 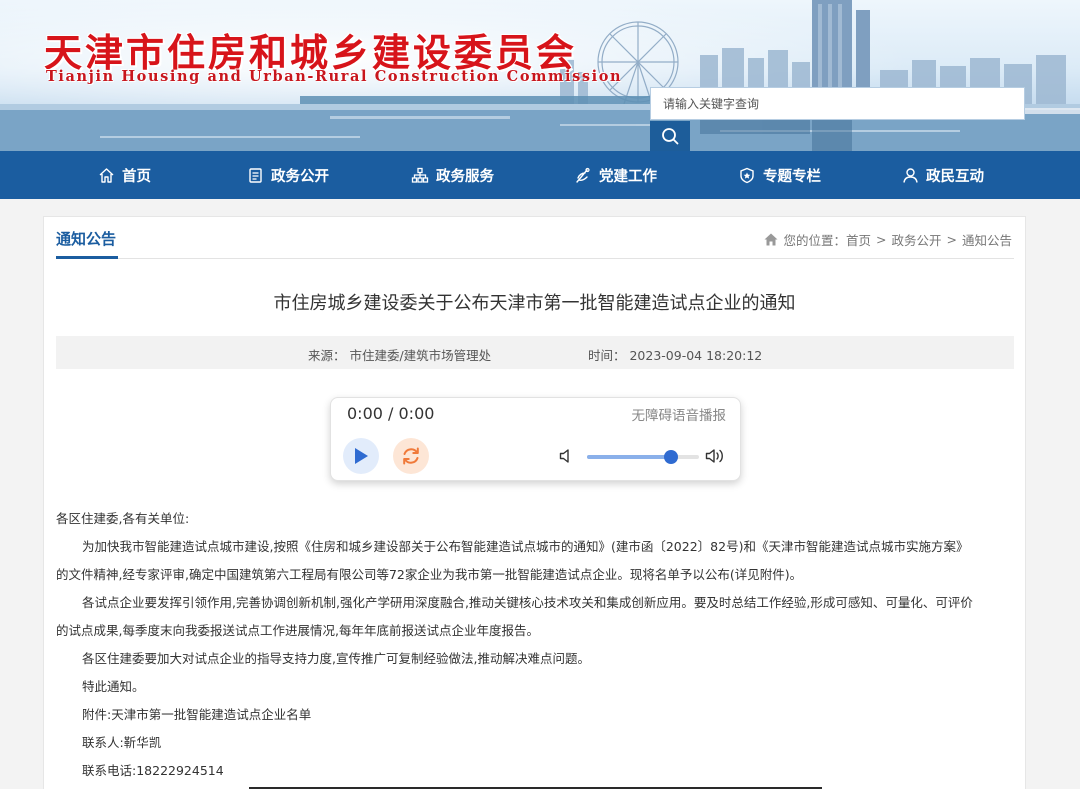 I want to click on search-icon, so click(x=670, y=136).